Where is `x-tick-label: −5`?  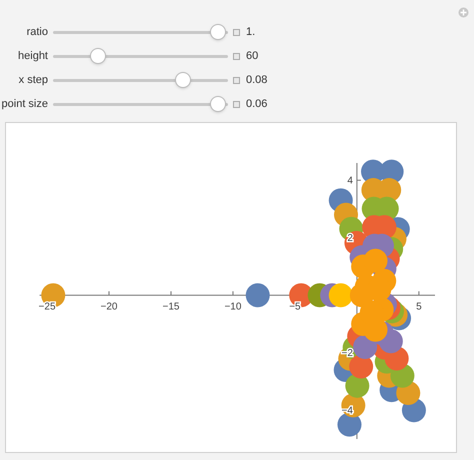 x-tick-label: −5 is located at coordinates (295, 306).